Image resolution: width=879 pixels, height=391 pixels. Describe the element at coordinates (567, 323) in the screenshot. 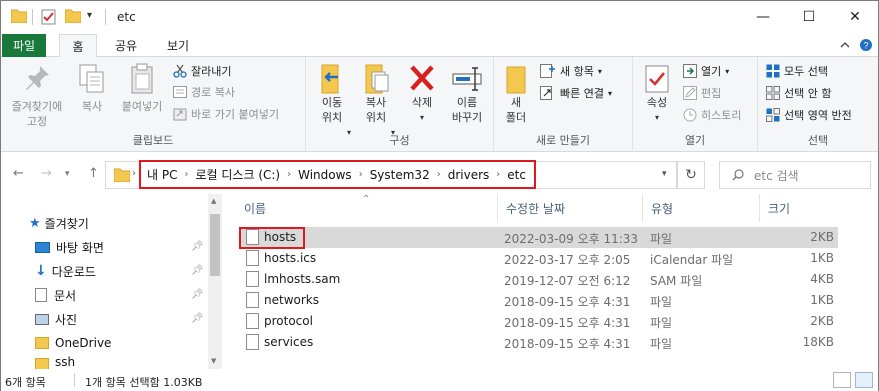

I see `file-date: 2018-09-15 오후 4:31` at that location.